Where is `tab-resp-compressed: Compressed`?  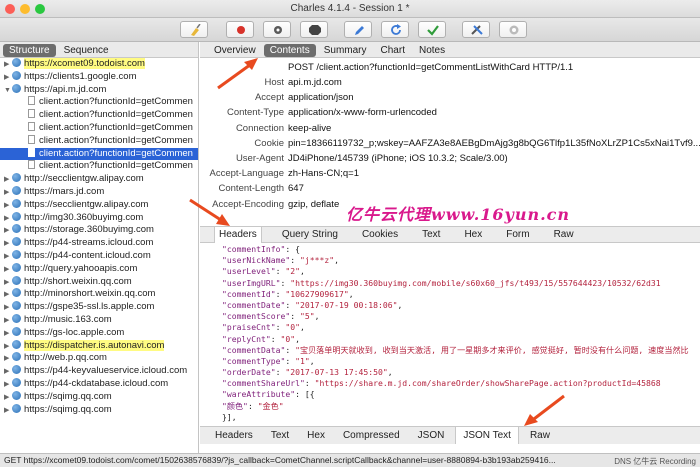
tab-resp-compressed: Compressed is located at coordinates (371, 435).